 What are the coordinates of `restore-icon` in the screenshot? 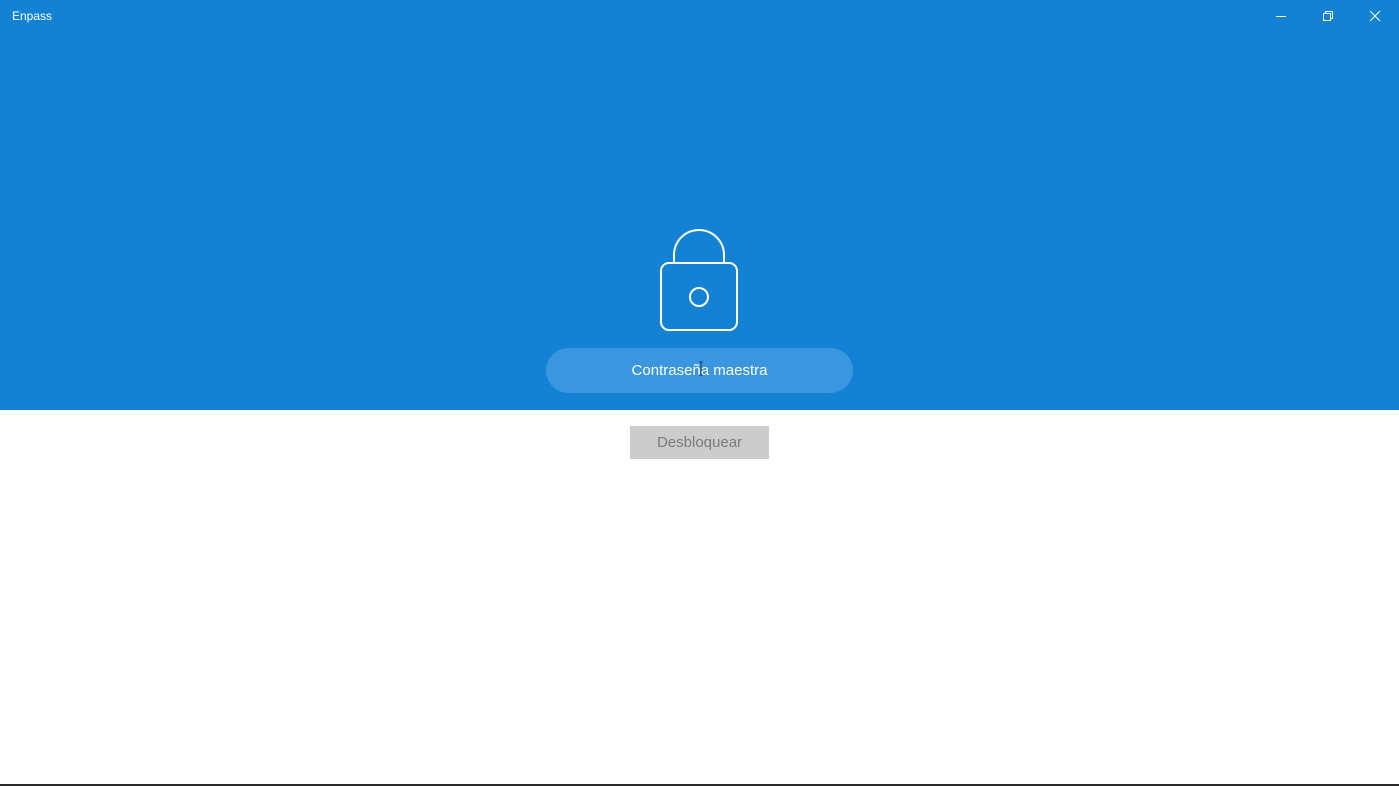 It's located at (1328, 16).